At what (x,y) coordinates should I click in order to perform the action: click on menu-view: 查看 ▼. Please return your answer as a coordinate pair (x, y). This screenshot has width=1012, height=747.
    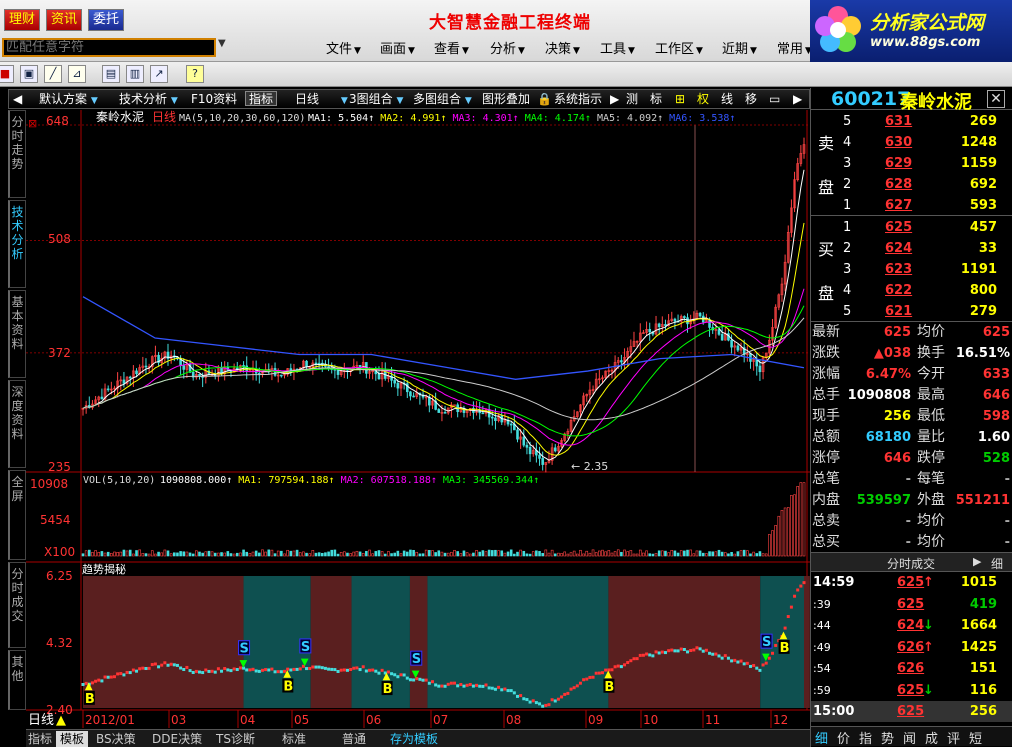
    Looking at the image, I should click on (451, 47).